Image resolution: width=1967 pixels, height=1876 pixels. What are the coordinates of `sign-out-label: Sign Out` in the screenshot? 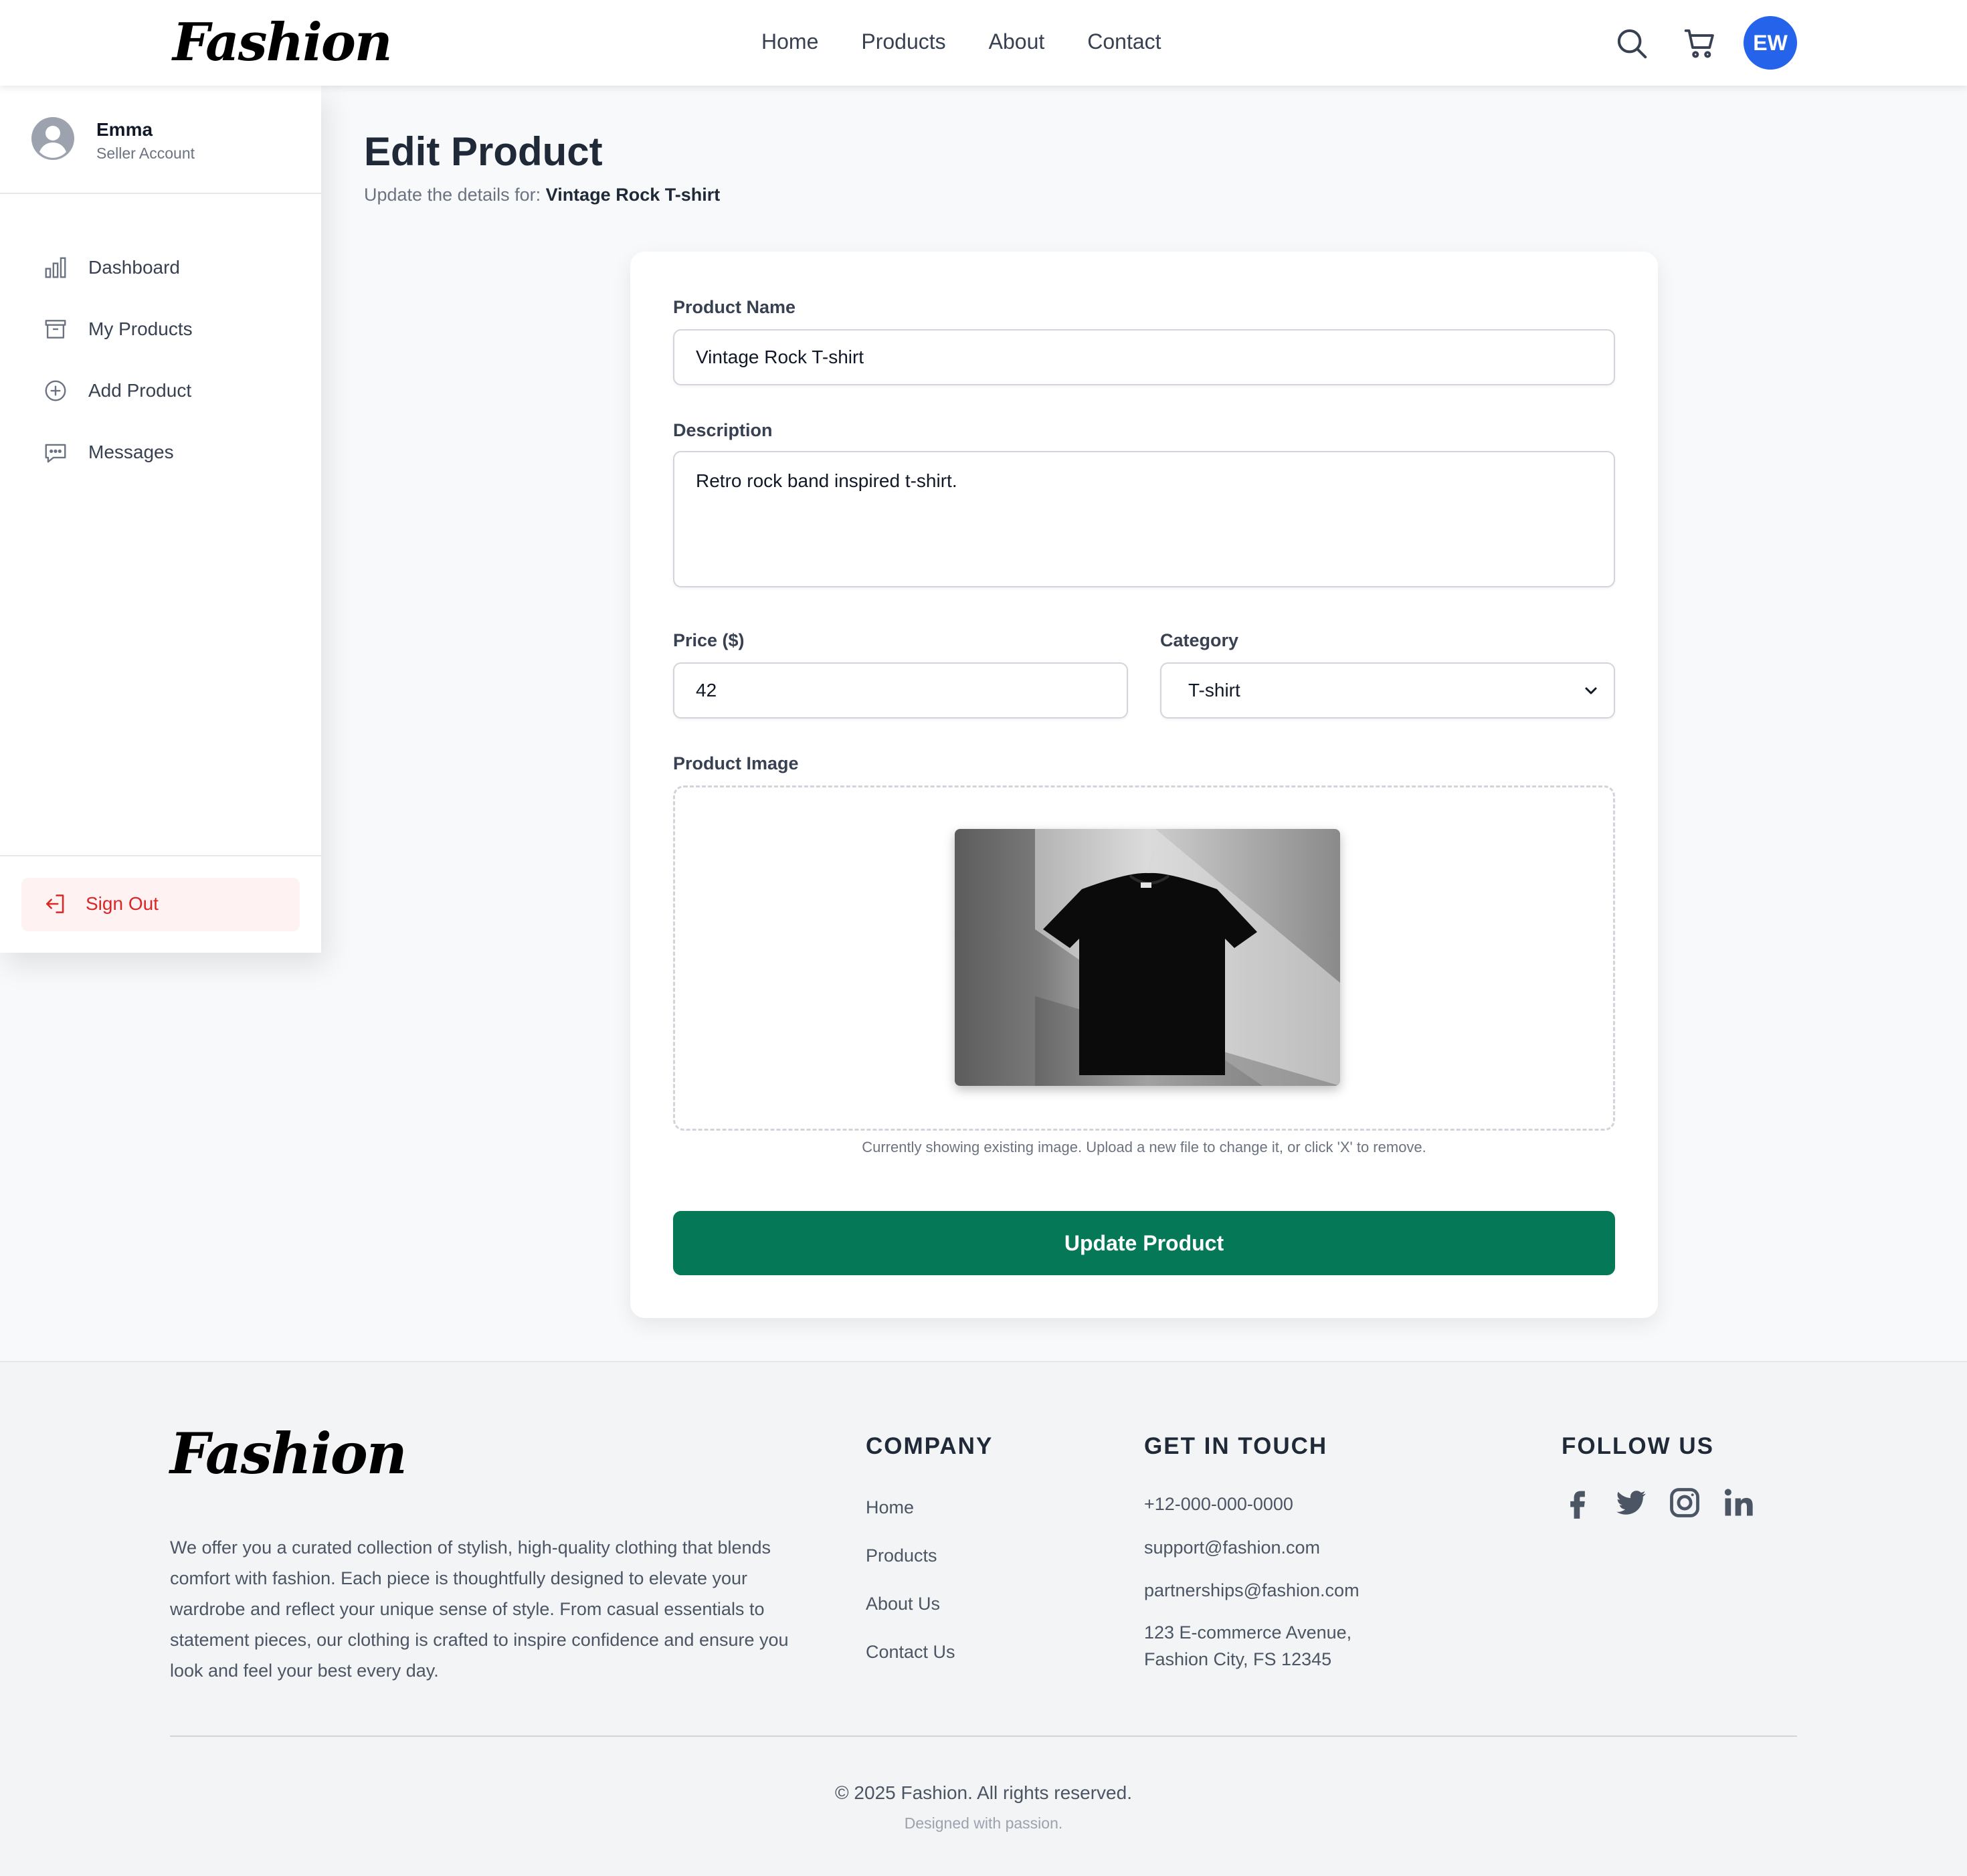 It's located at (122, 903).